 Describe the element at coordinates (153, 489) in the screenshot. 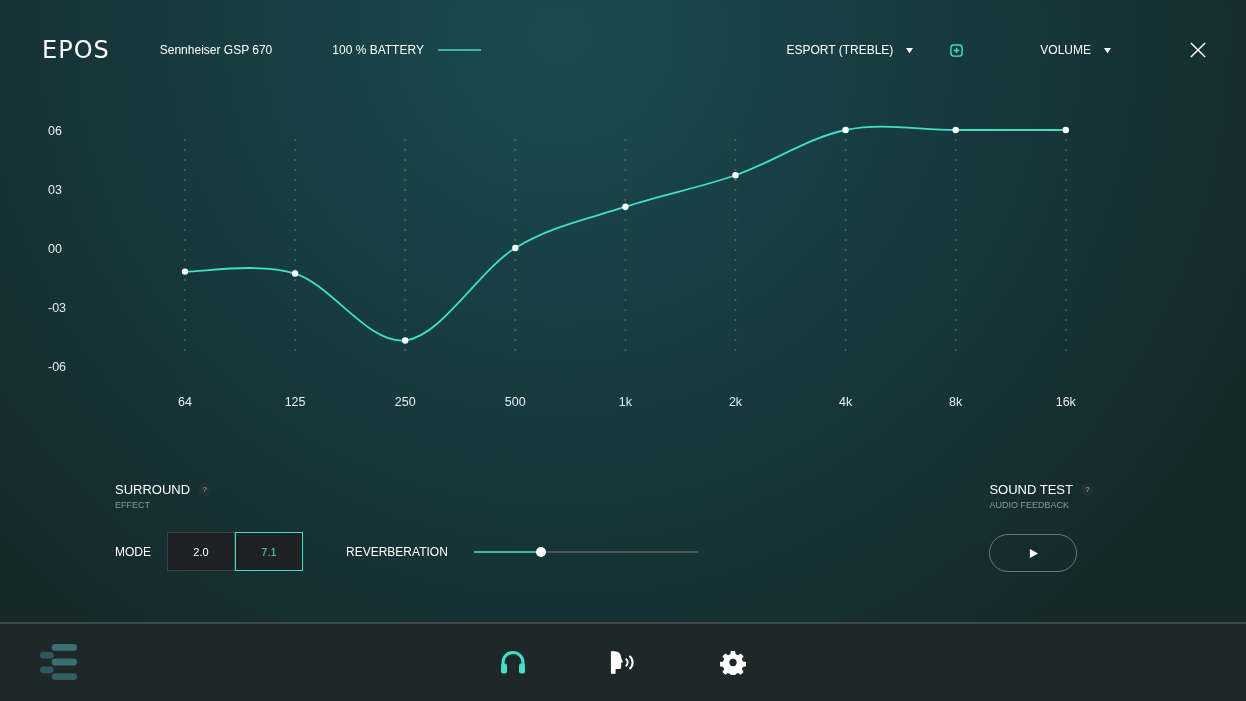

I see `surround-title: SURROUND` at that location.